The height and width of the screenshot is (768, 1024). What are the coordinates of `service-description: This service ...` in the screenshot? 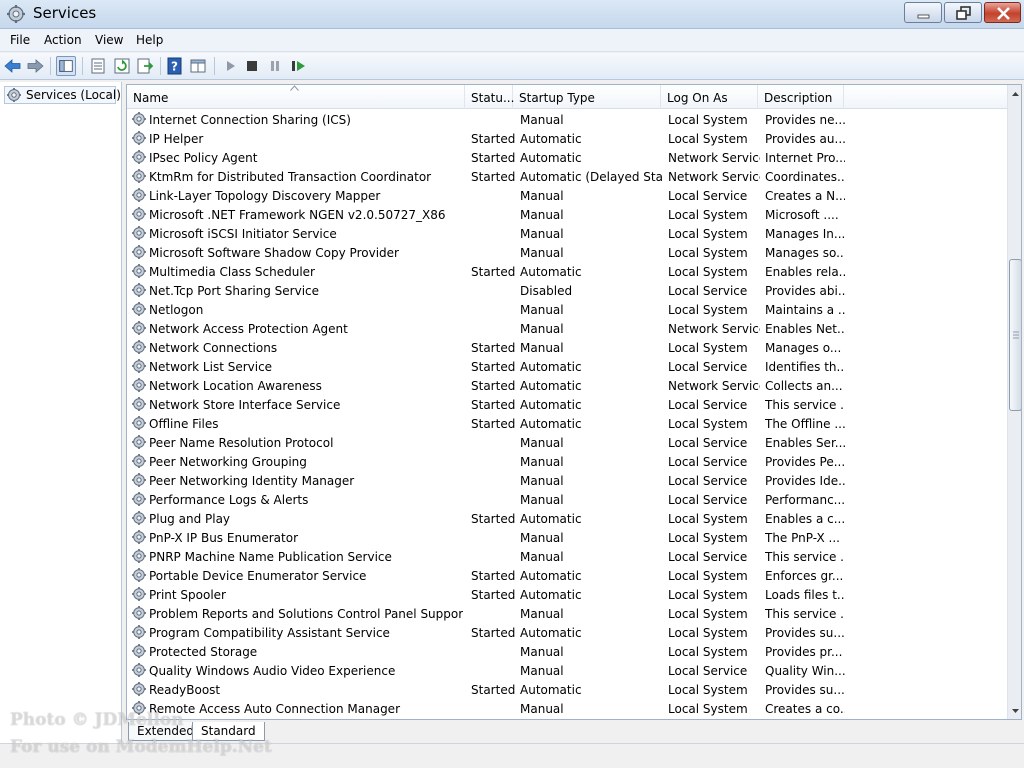 It's located at (805, 614).